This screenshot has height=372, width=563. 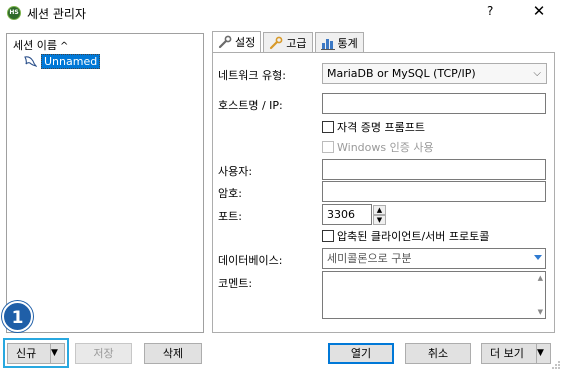 I want to click on tab-settings-label: 설정, so click(x=245, y=42).